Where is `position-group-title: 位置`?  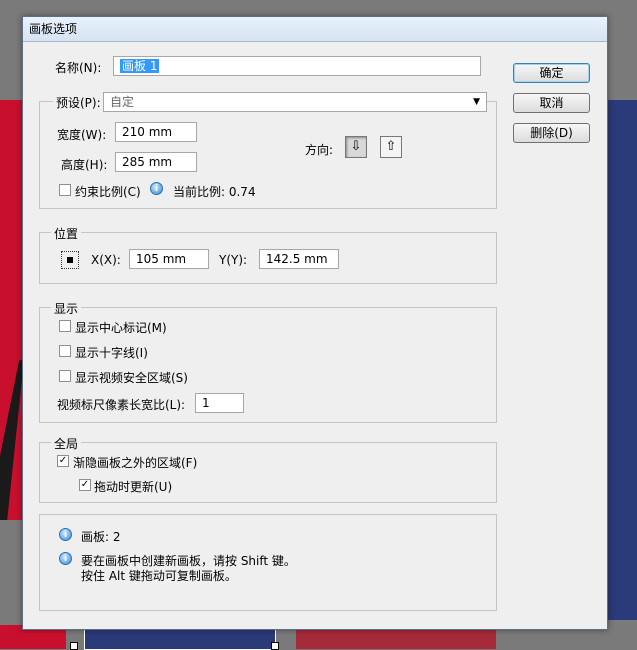
position-group-title: 位置 is located at coordinates (66, 233).